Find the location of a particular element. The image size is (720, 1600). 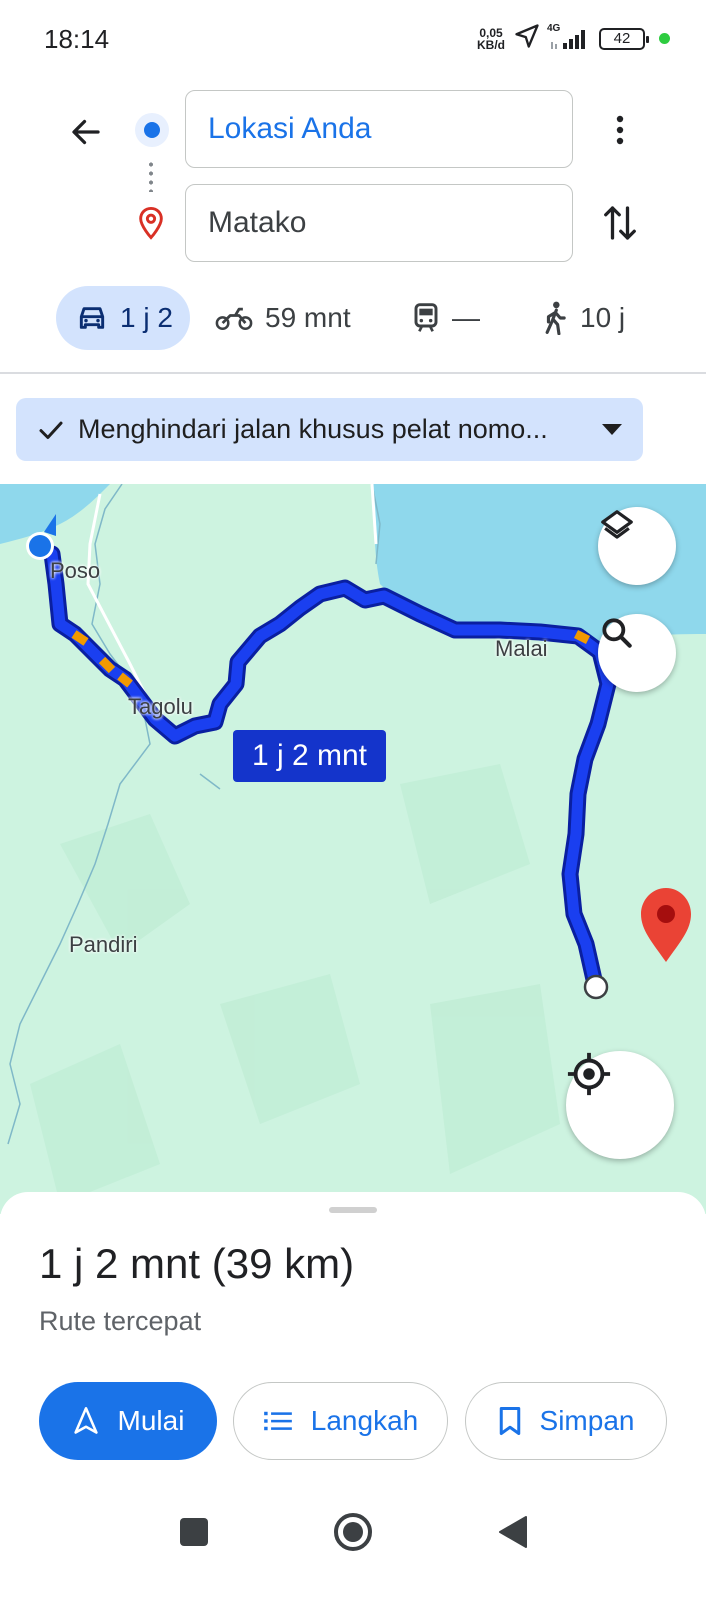

swap-button is located at coordinates (620, 223).